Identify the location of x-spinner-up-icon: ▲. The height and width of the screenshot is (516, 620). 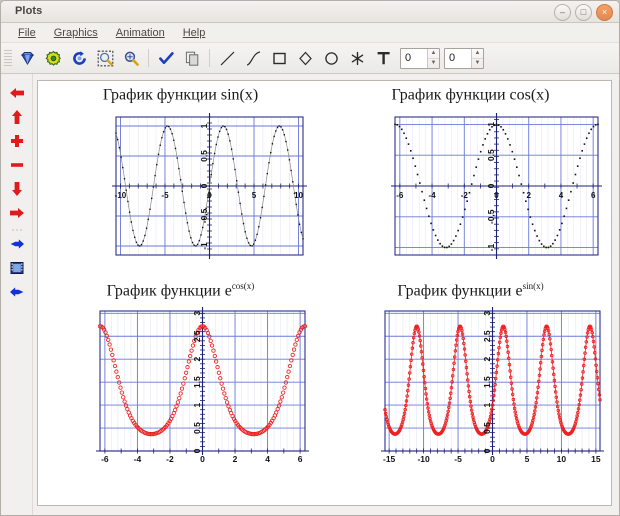
(433, 54).